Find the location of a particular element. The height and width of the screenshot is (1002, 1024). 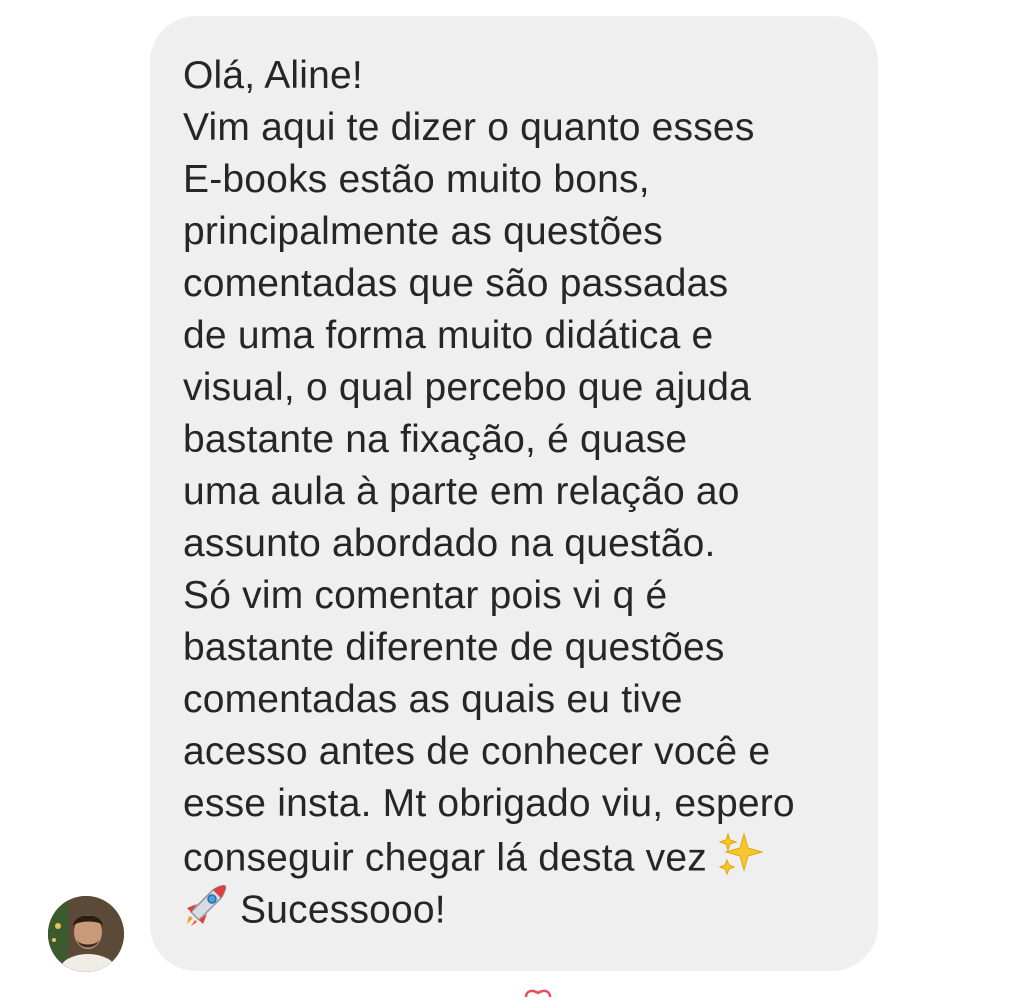

heart-reaction-icon is located at coordinates (538, 991).